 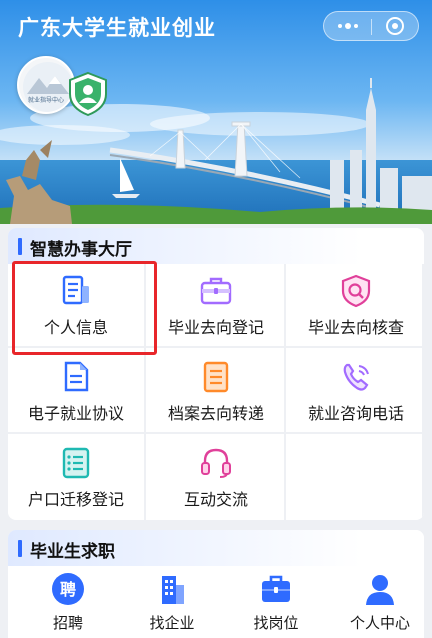 I want to click on section-title: 毕业生求职, so click(x=72, y=552).